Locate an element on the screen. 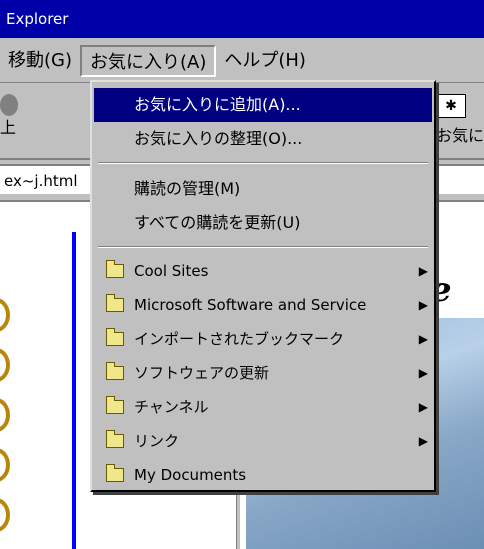  folder-label: ソフトウェアの更新 is located at coordinates (202, 373).